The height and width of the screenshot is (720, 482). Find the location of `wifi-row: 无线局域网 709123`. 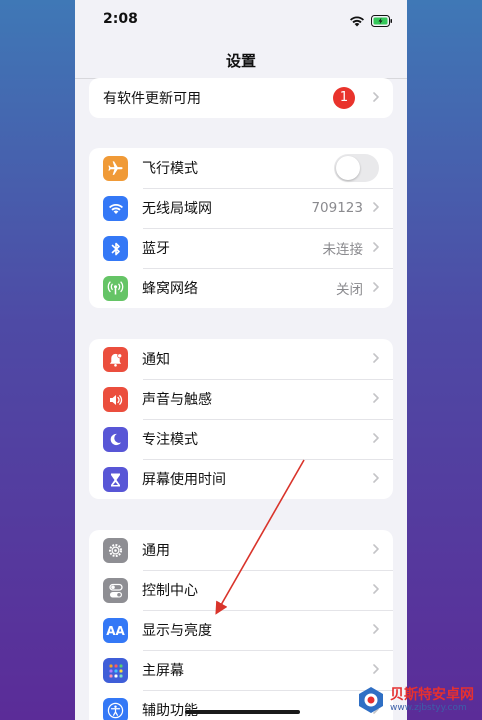

wifi-row: 无线局域网 709123 is located at coordinates (241, 208).